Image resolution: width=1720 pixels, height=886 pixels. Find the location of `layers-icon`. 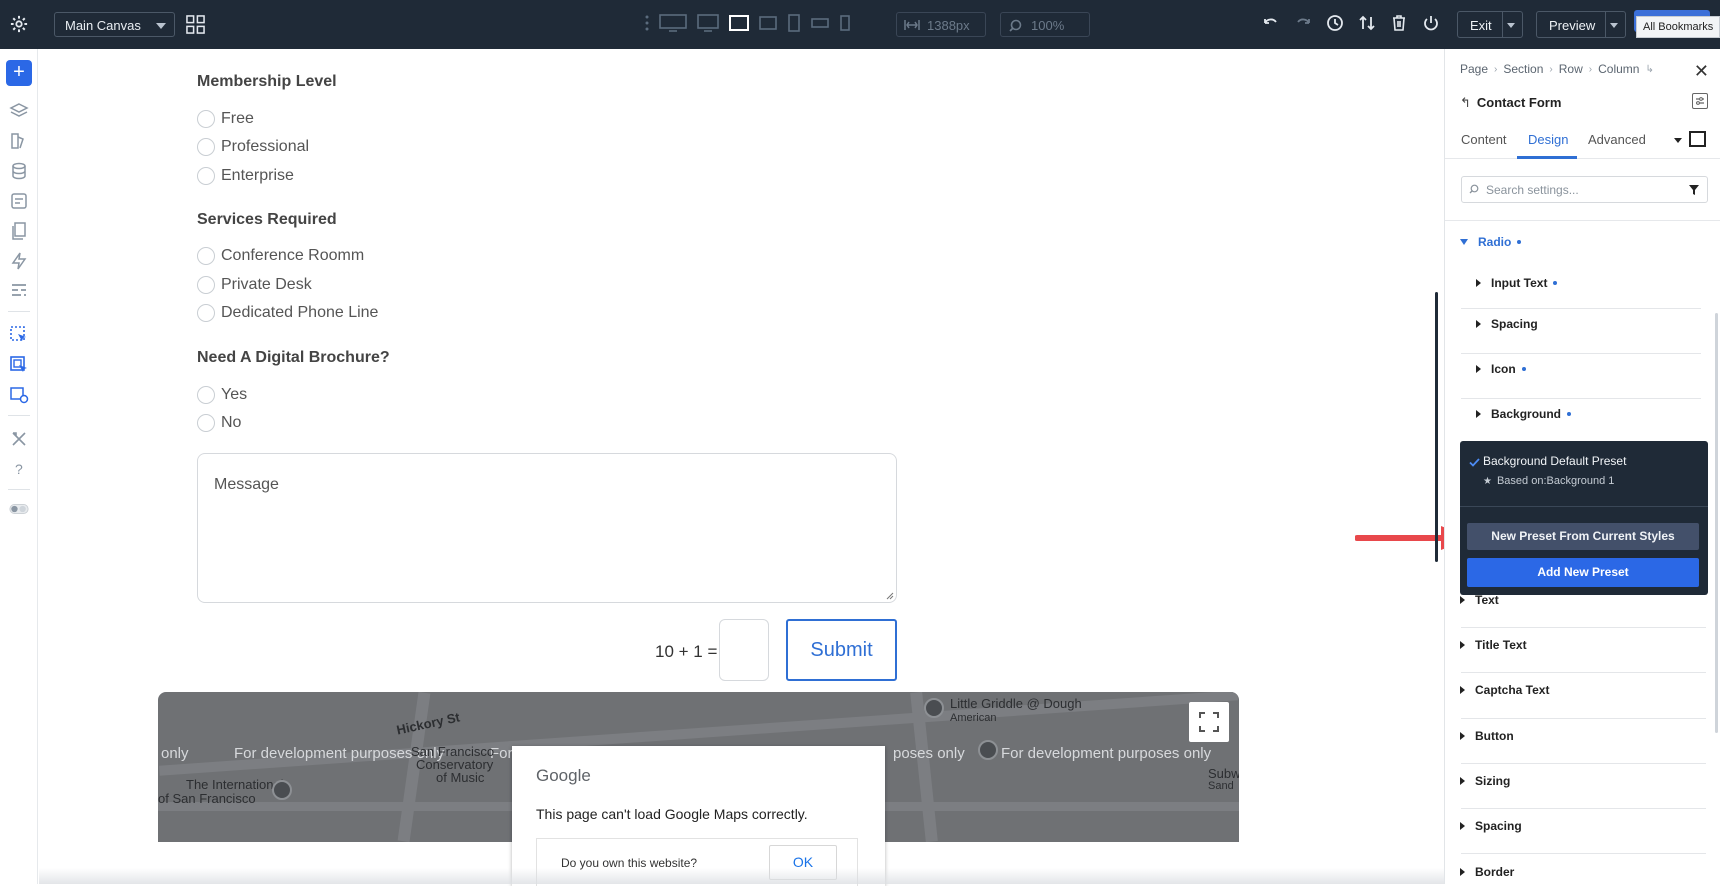

layers-icon is located at coordinates (19, 111).